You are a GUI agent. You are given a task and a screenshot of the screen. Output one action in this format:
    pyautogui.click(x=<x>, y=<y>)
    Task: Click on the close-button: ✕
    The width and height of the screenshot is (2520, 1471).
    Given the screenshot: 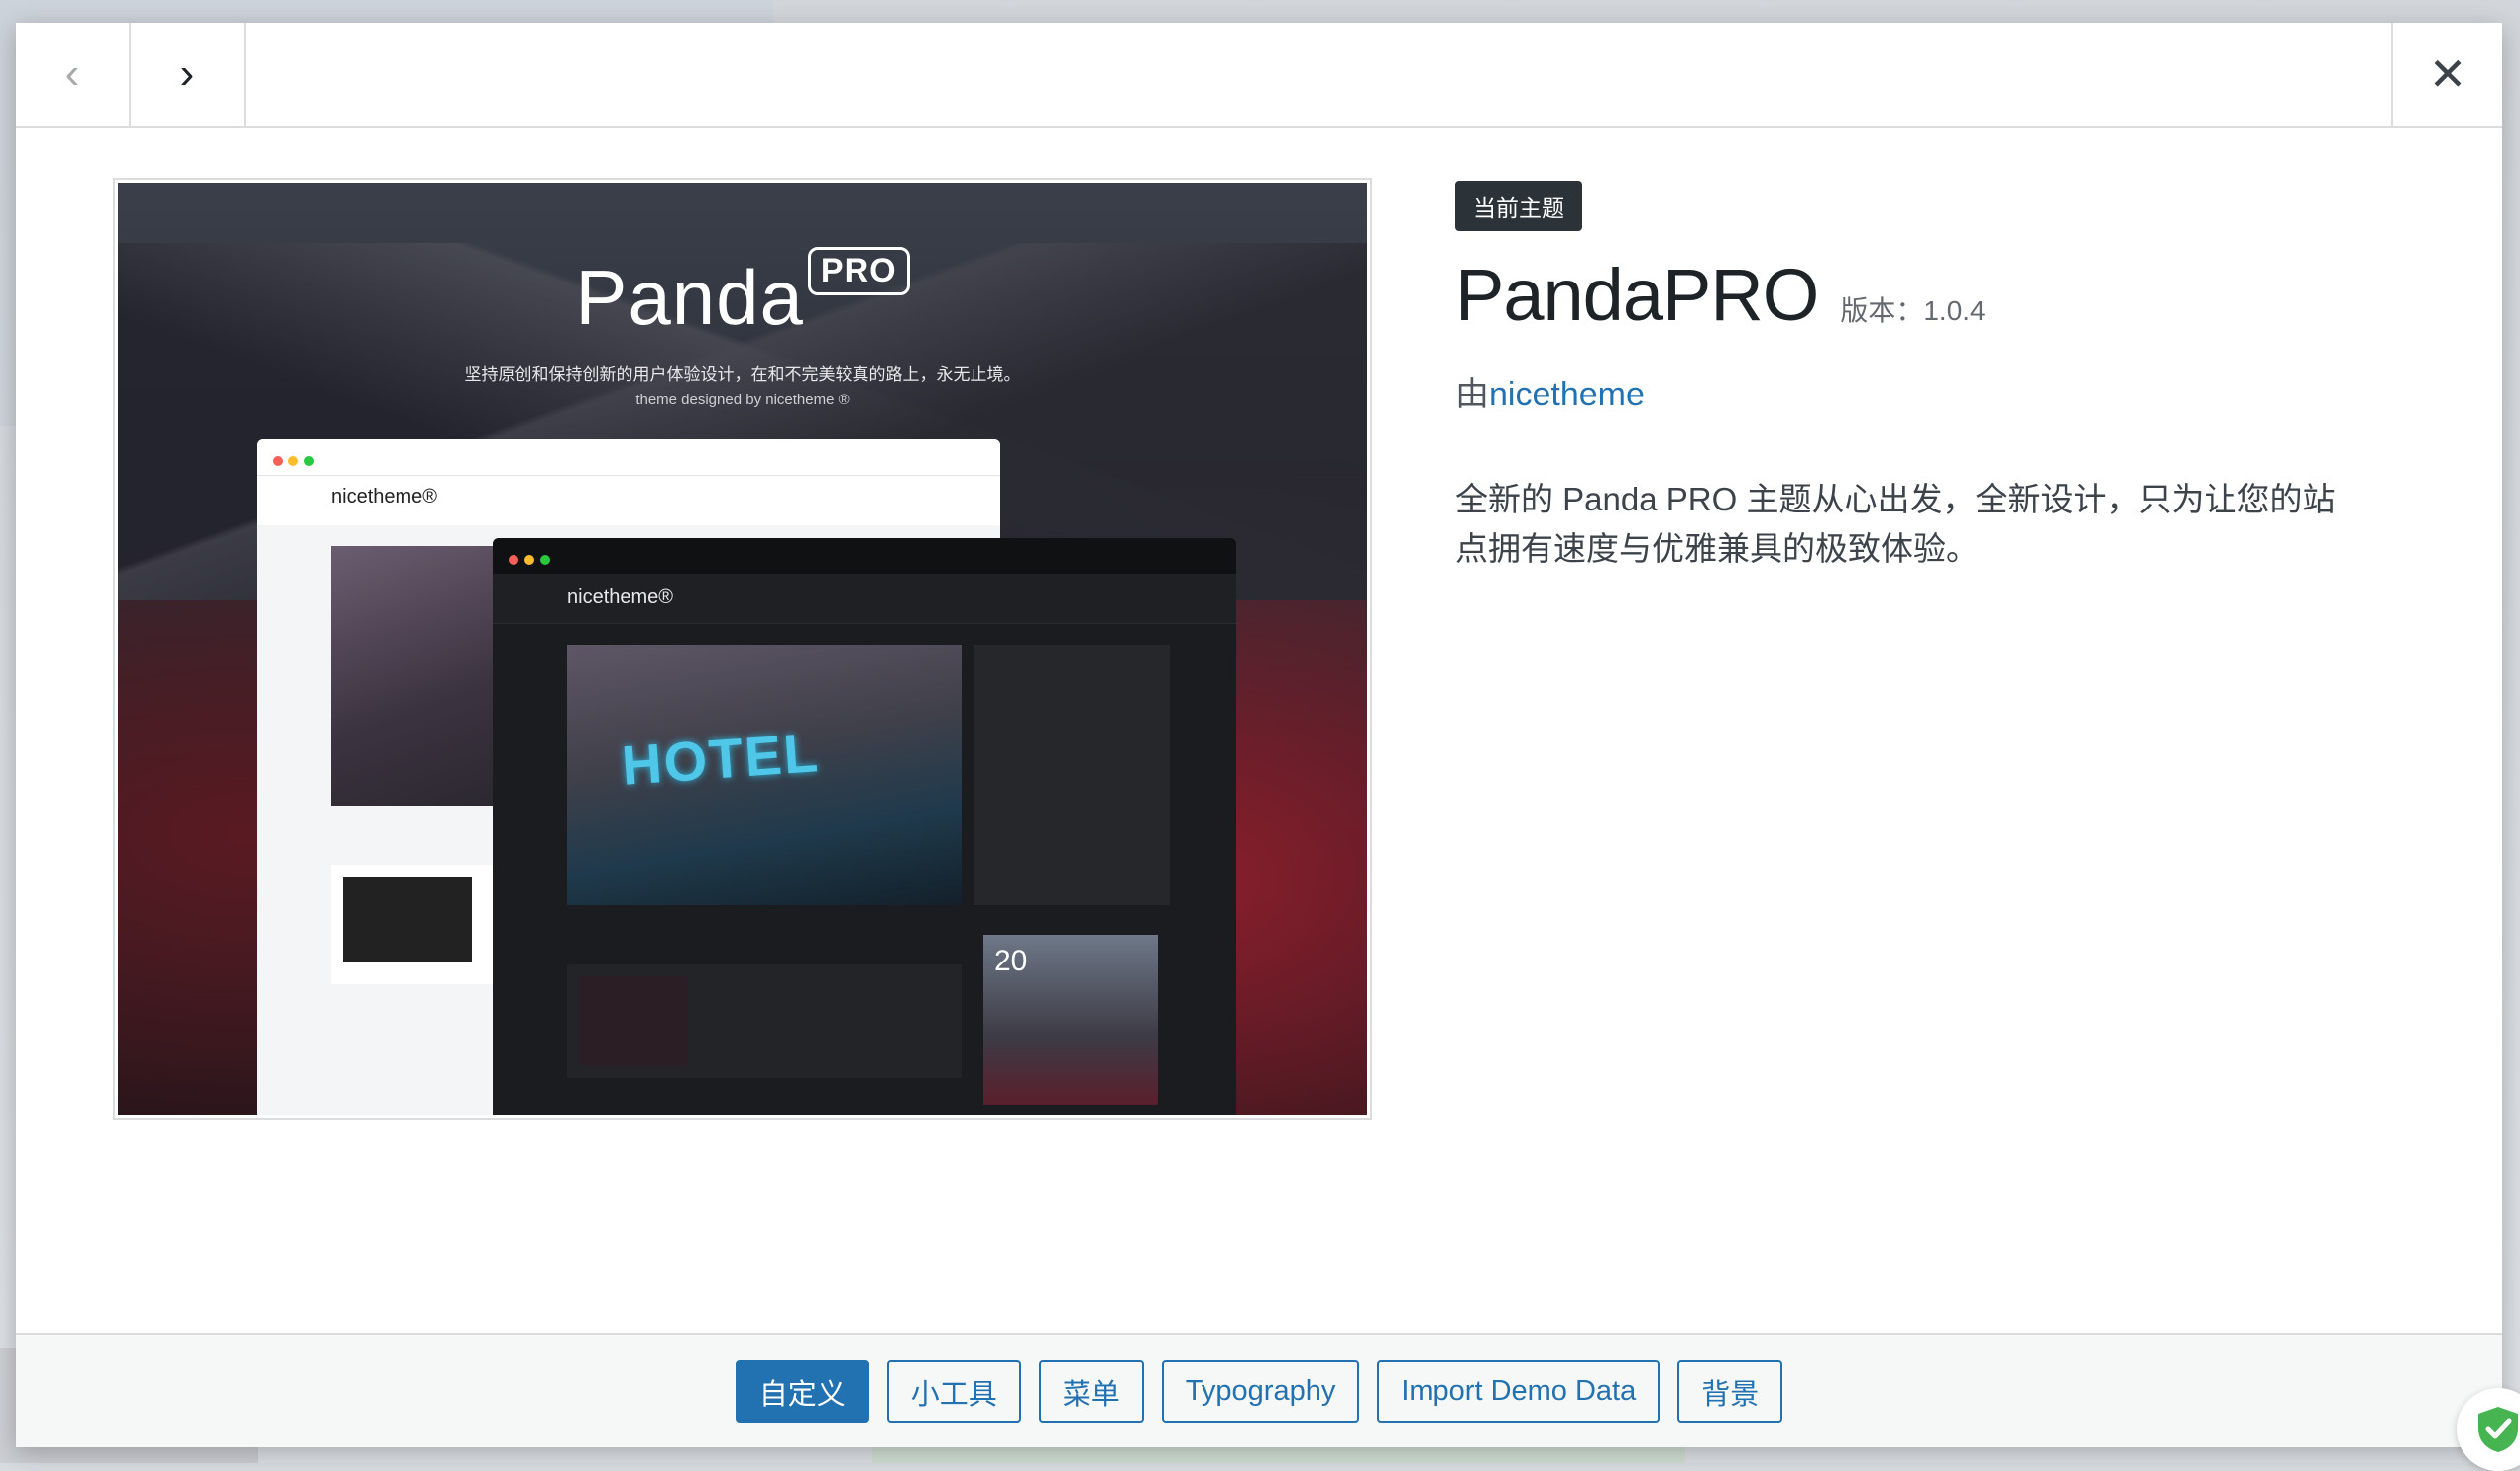 What is the action you would take?
    pyautogui.click(x=2446, y=74)
    